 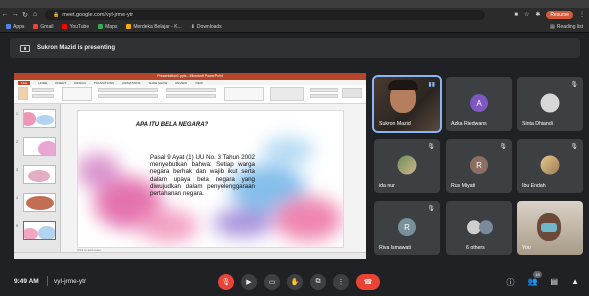 What do you see at coordinates (407, 104) in the screenshot?
I see `participant-tile-sukron: ▮▮ Sukron Mazid` at bounding box center [407, 104].